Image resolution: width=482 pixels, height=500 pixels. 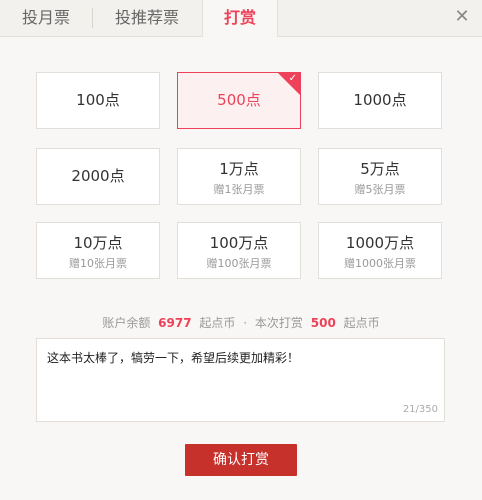 I want to click on tab-recommend-ticket: 投推荐票, so click(x=147, y=18).